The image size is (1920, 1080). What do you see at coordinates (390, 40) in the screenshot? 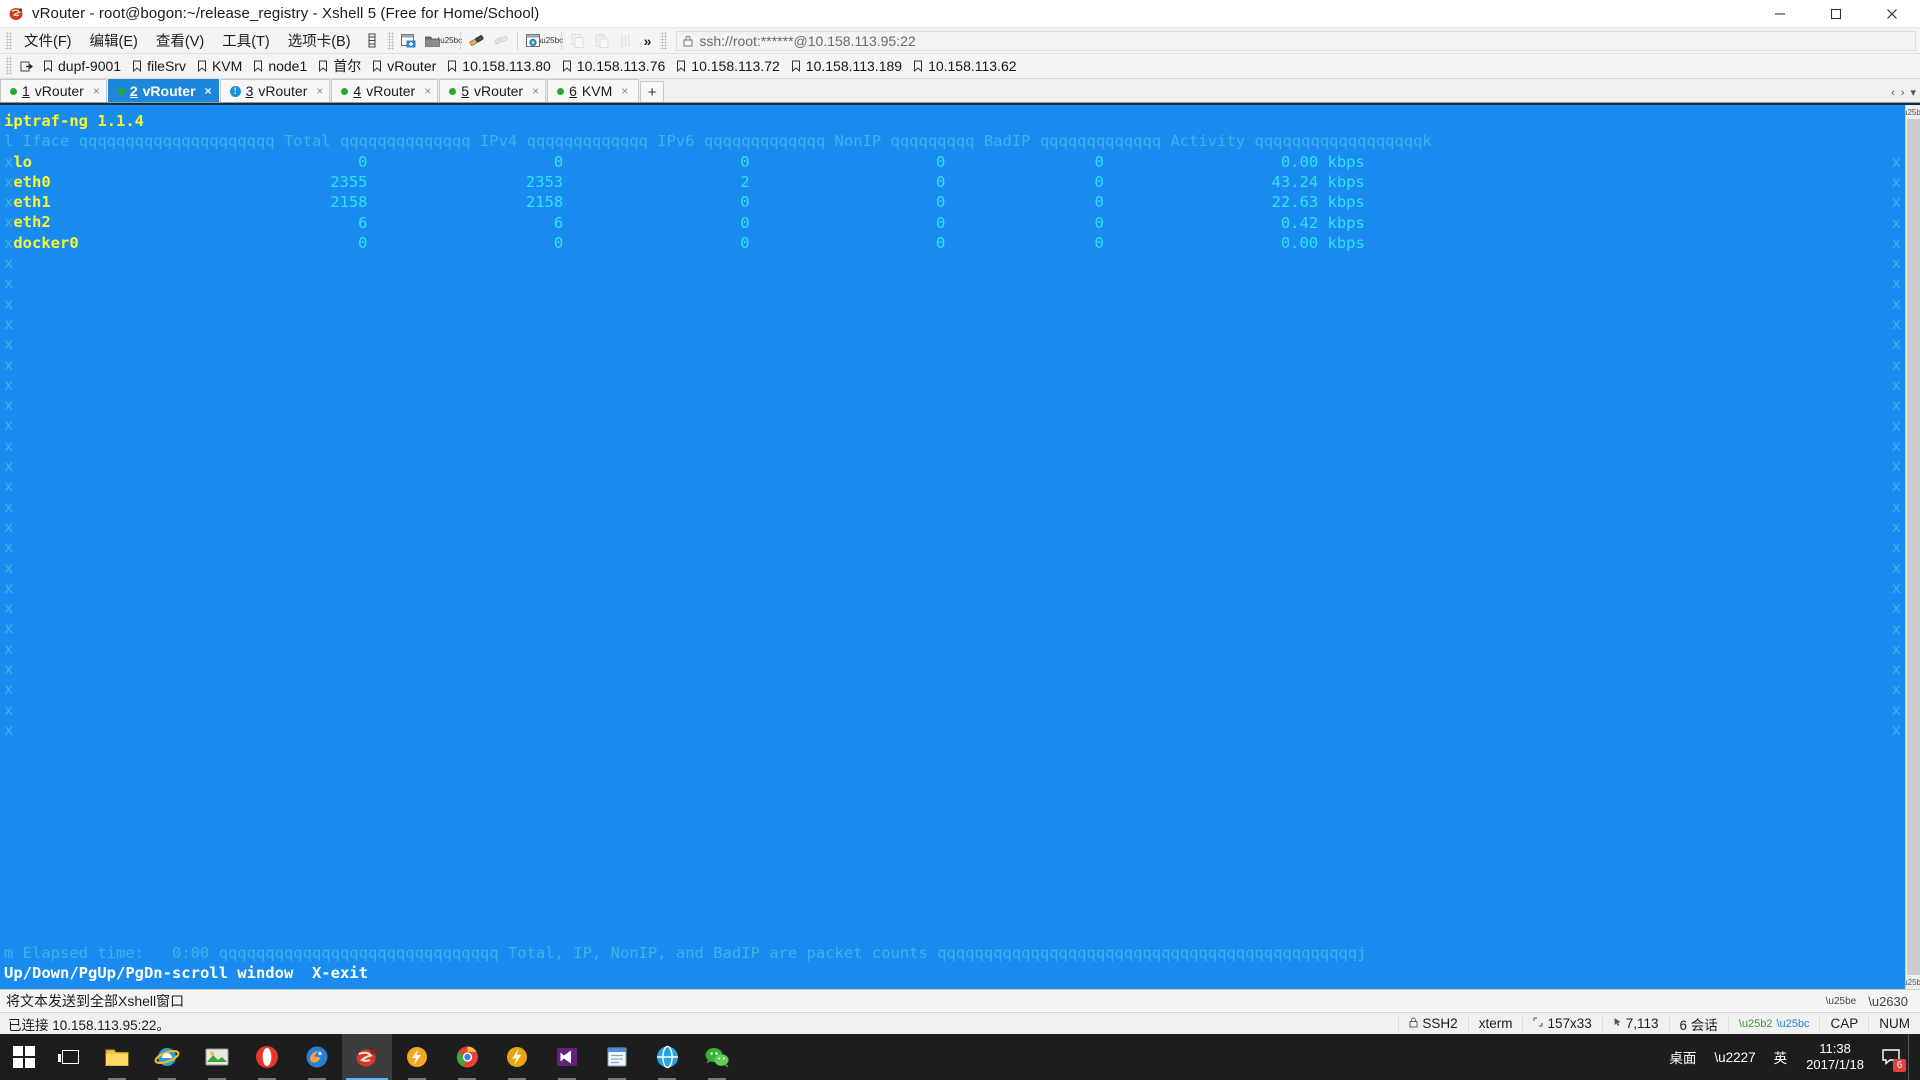
I see `toolbar-grip` at bounding box center [390, 40].